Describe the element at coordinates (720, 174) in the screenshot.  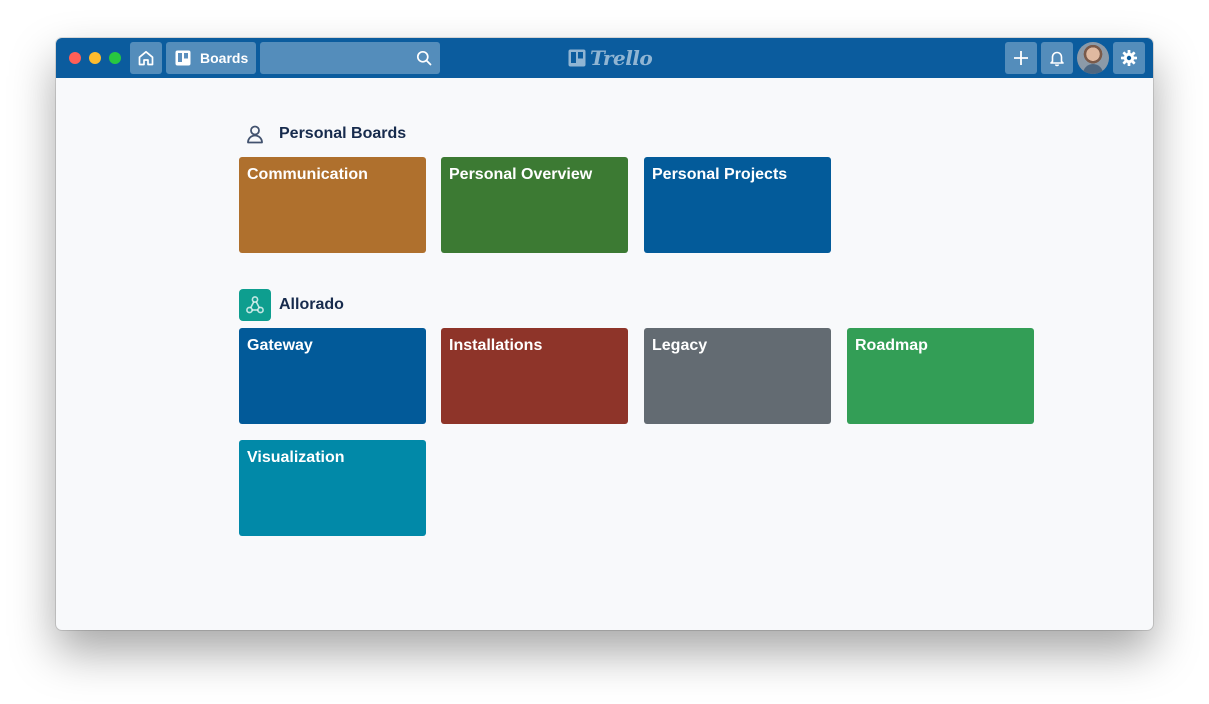
I see `board-title: Personal Projects` at that location.